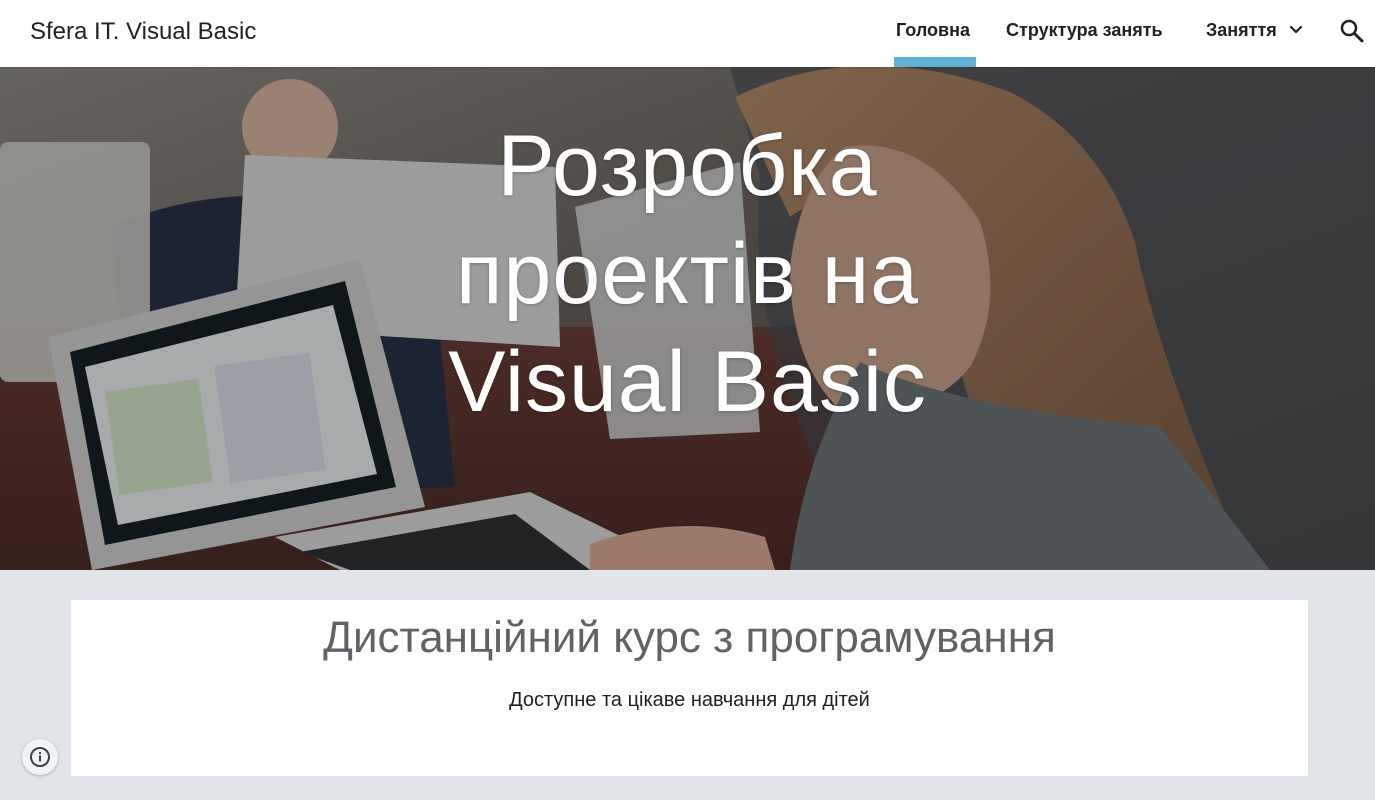  I want to click on active-nav-indicator, so click(935, 62).